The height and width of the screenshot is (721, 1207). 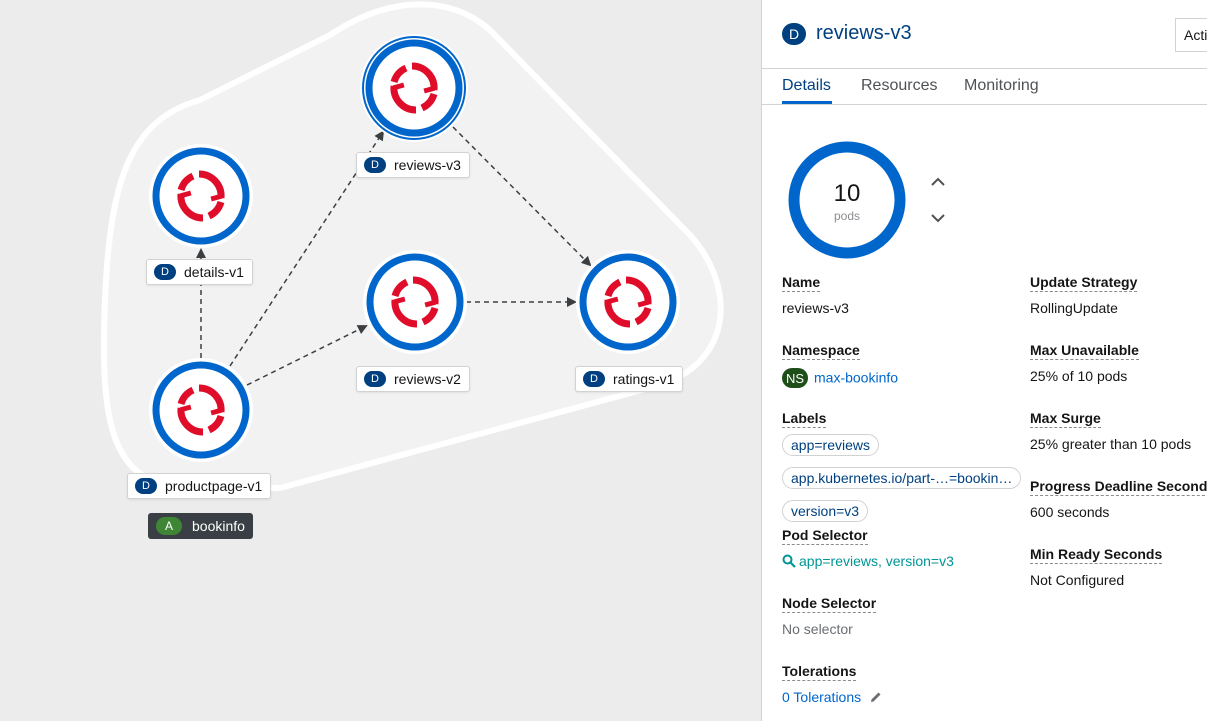 I want to click on application-badge: A, so click(x=169, y=526).